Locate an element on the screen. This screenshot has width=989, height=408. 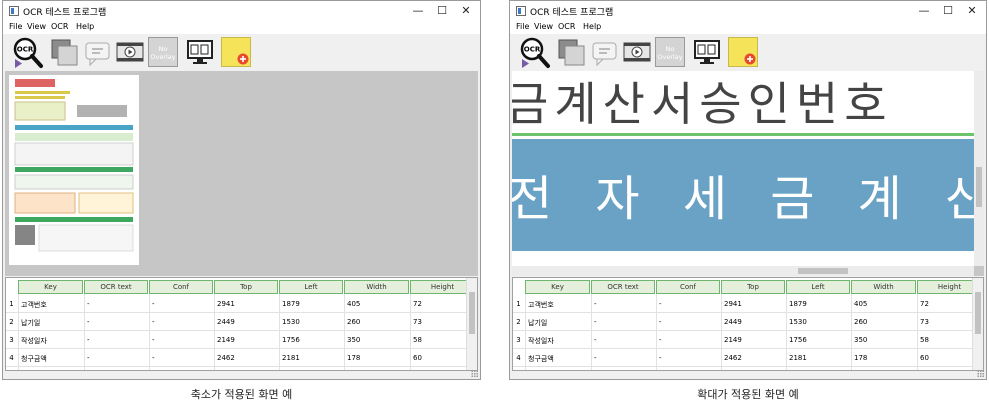
overlay-image-button is located at coordinates (571, 52).